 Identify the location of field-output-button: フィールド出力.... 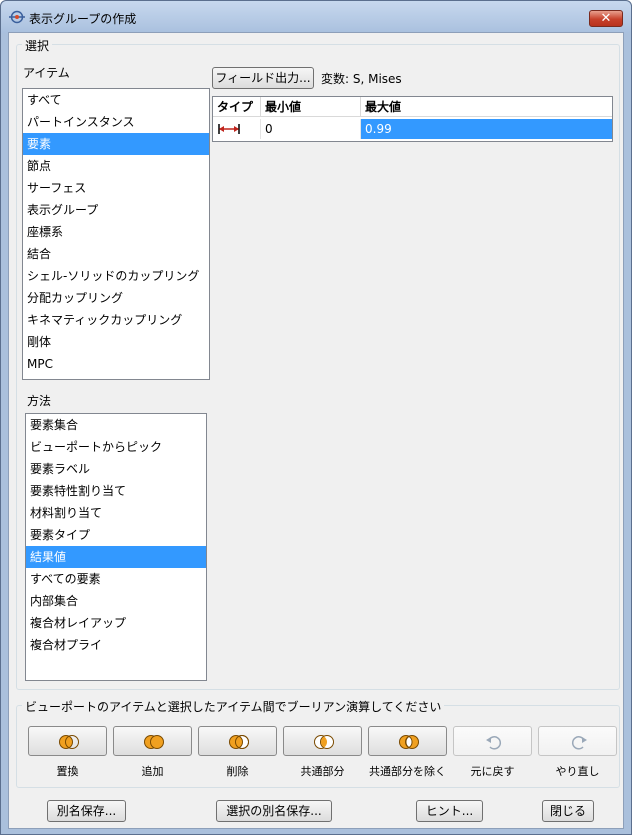
(263, 78).